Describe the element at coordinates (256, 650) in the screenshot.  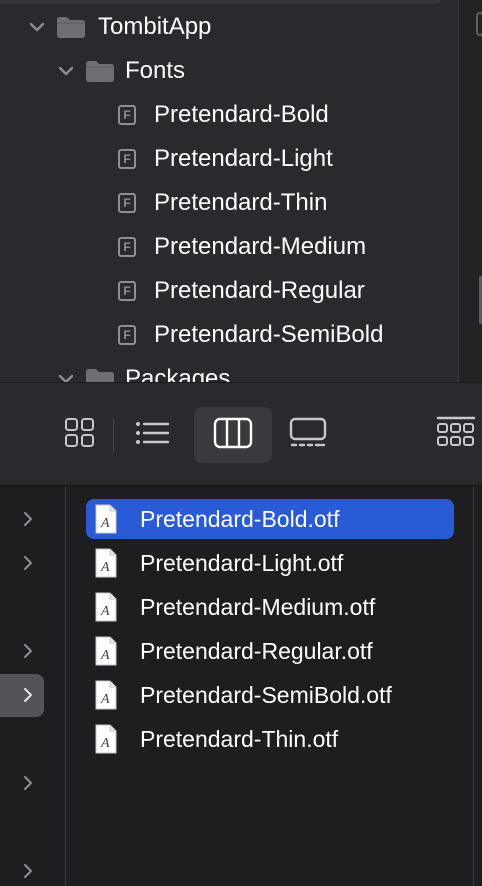
I see `file-name: Pretendard-Regular.otf` at that location.